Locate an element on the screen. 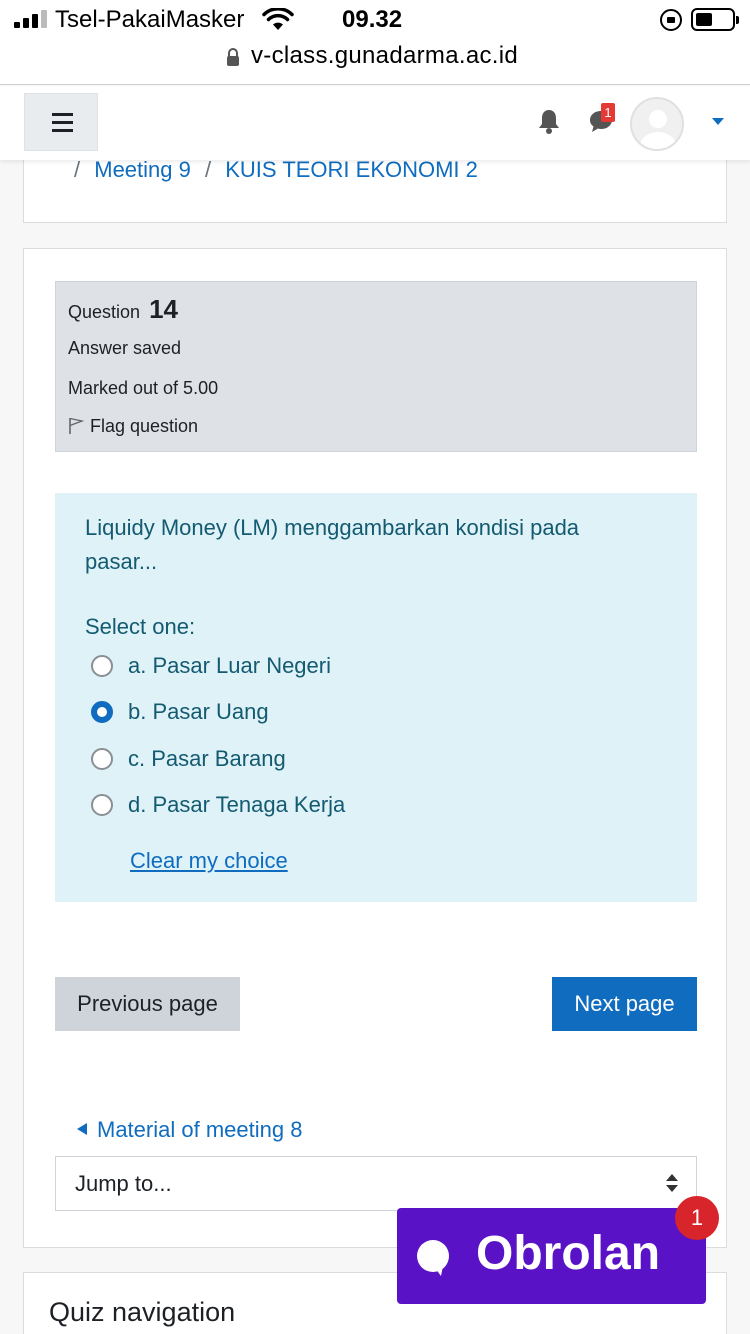 This screenshot has width=750, height=1334. user-avatar is located at coordinates (657, 124).